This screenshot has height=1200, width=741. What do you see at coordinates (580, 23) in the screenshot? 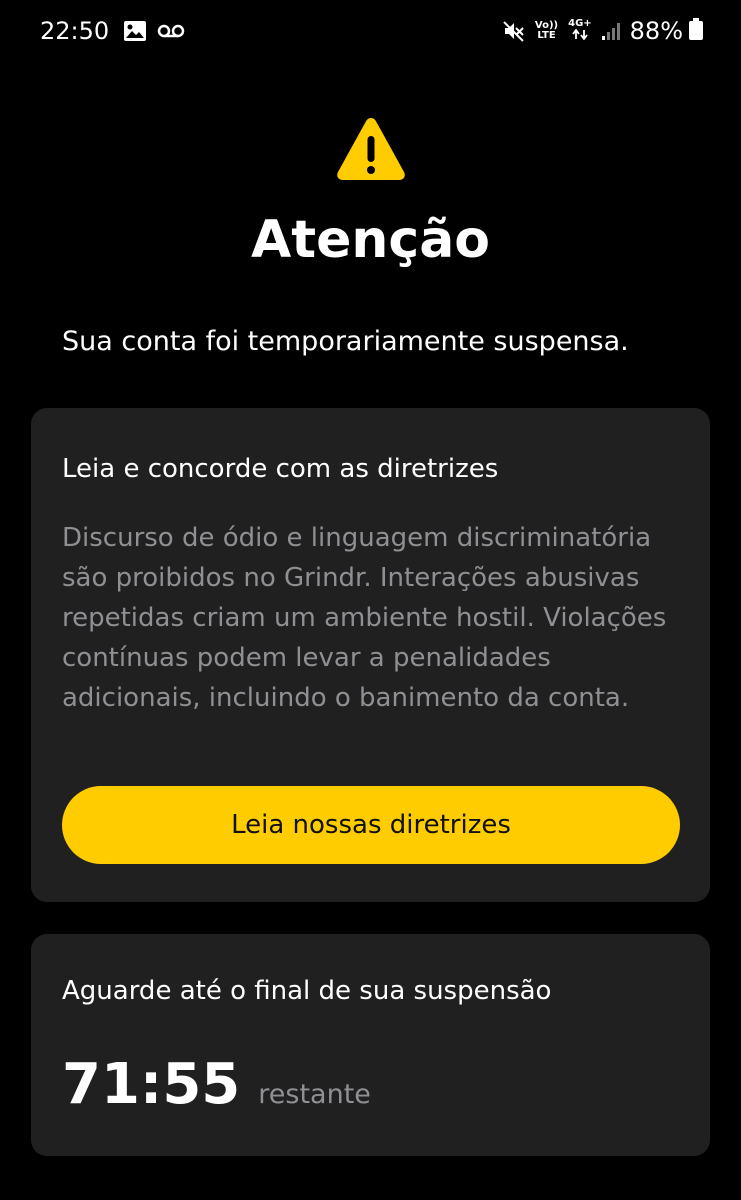
I see `network-label: 4G+` at bounding box center [580, 23].